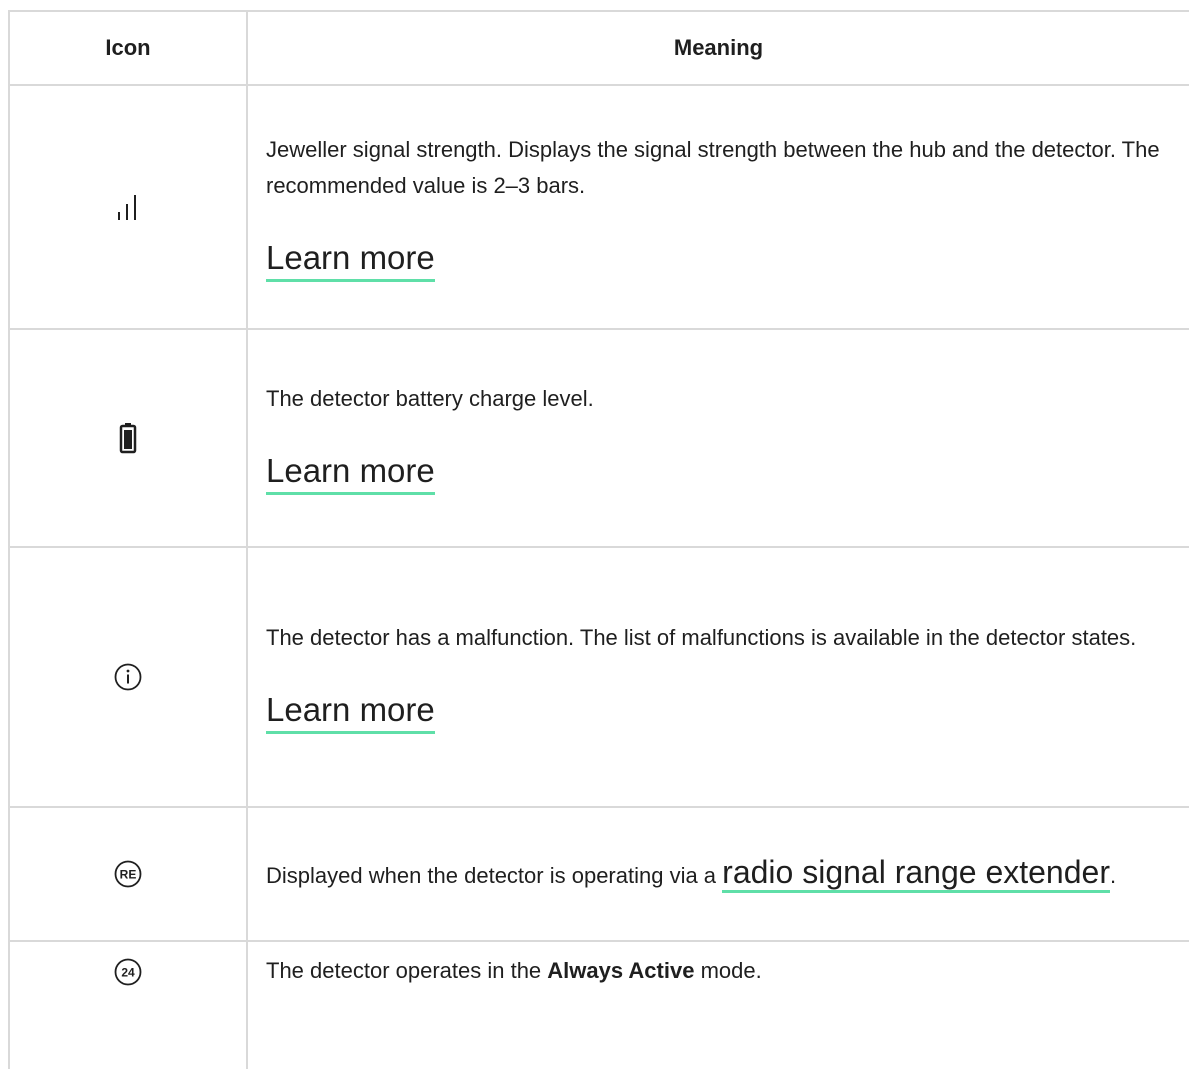  Describe the element at coordinates (128, 207) in the screenshot. I see `signal-strength-icon` at that location.